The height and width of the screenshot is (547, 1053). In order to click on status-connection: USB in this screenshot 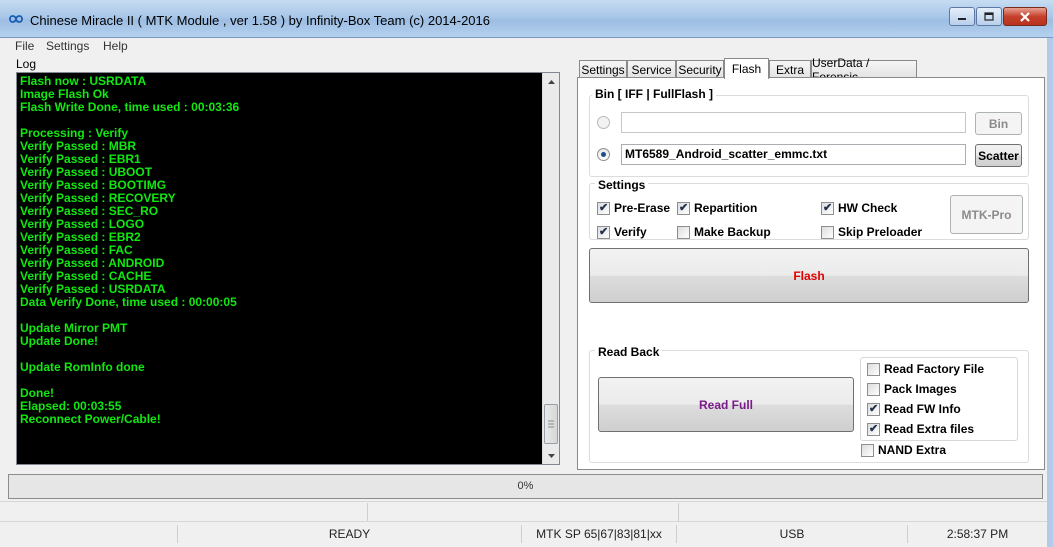, I will do `click(791, 534)`.